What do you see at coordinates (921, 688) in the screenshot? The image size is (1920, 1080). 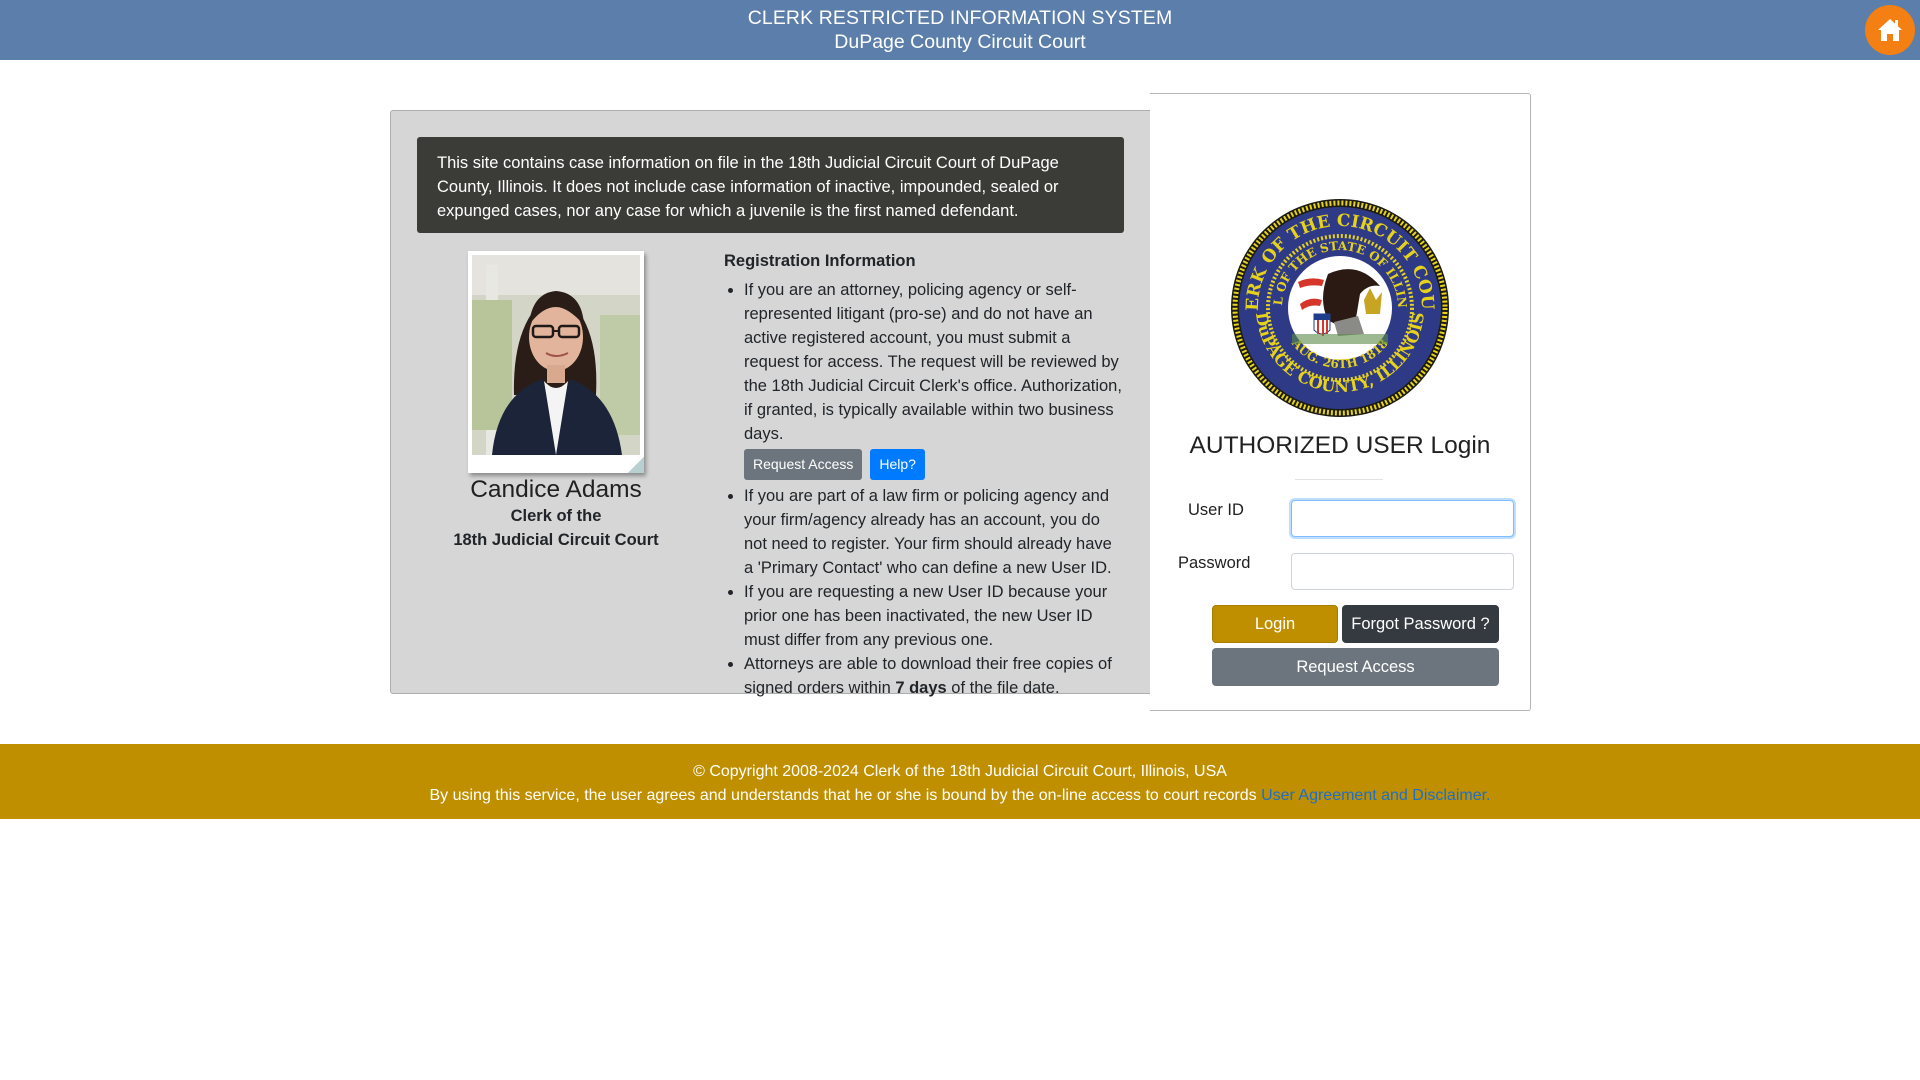 I see `download-window: 7 days` at bounding box center [921, 688].